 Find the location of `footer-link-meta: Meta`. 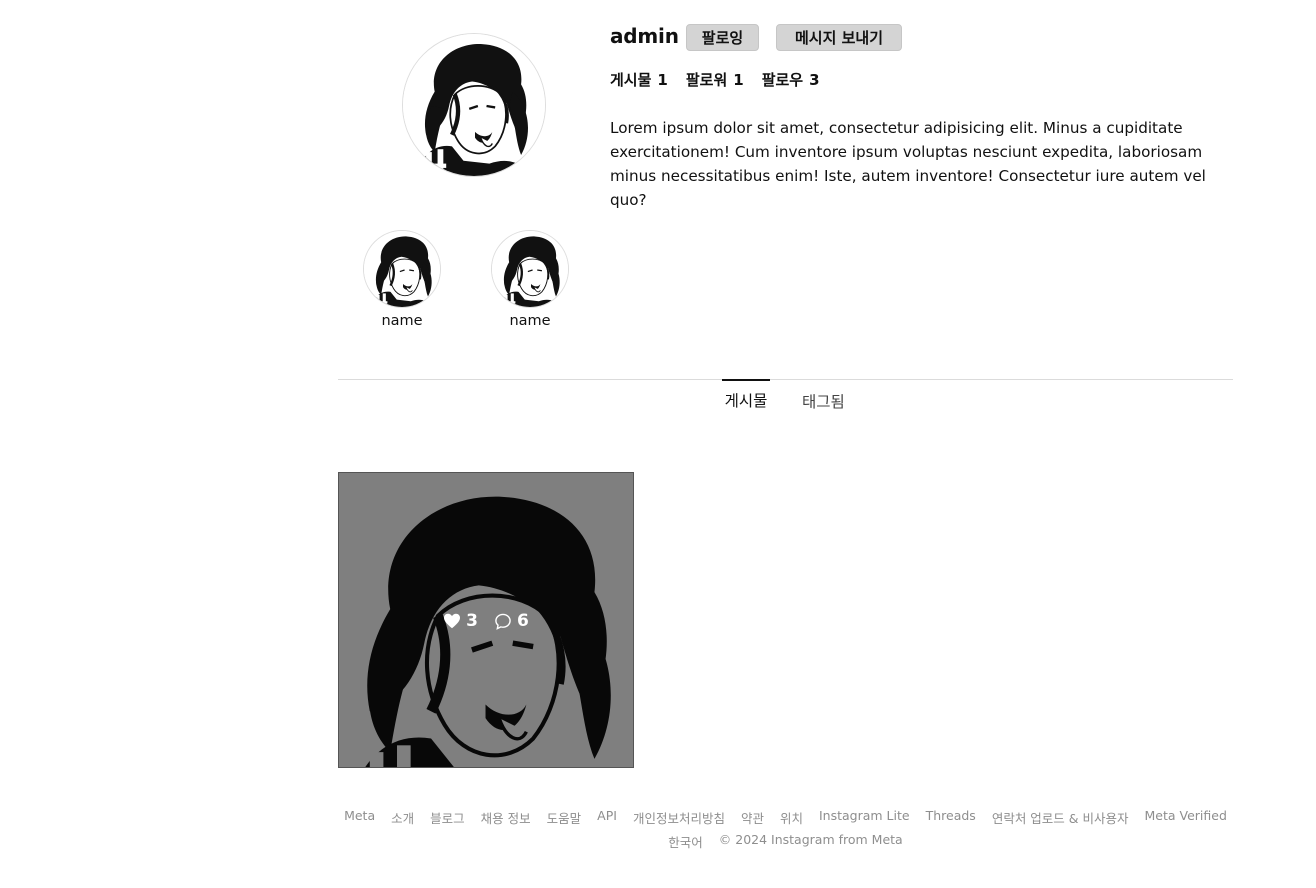

footer-link-meta: Meta is located at coordinates (359, 817).